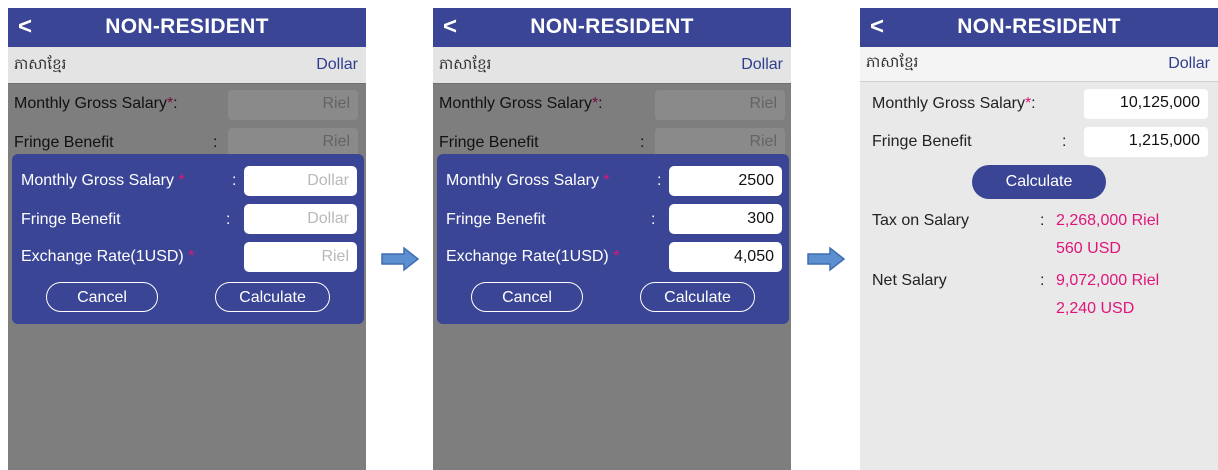 The height and width of the screenshot is (470, 1218). What do you see at coordinates (725, 181) in the screenshot?
I see `salary-dollar-input: 2500` at bounding box center [725, 181].